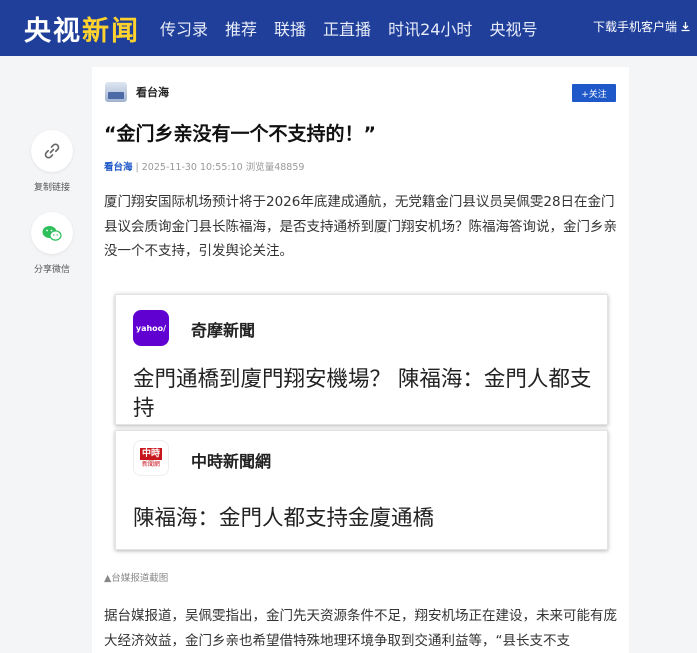 The width and height of the screenshot is (697, 653). I want to click on nav-item-lianbo: 联播, so click(290, 28).